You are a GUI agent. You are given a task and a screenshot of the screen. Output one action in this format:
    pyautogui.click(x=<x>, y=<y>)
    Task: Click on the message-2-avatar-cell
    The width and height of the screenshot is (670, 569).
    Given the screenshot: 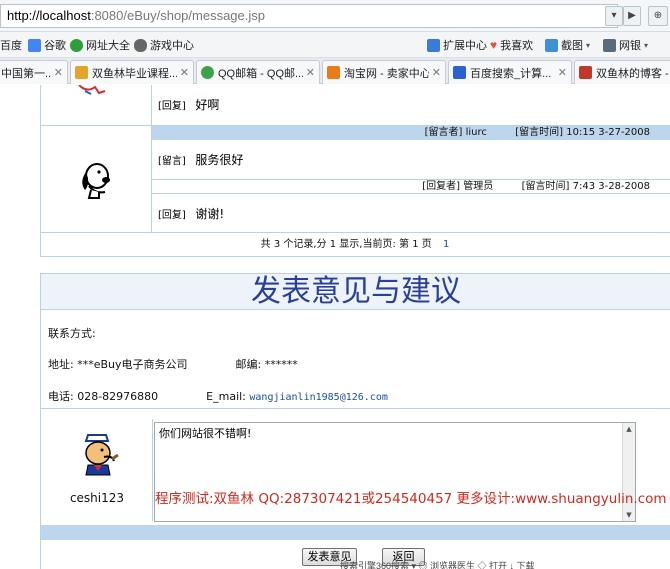 What is the action you would take?
    pyautogui.click(x=96, y=179)
    